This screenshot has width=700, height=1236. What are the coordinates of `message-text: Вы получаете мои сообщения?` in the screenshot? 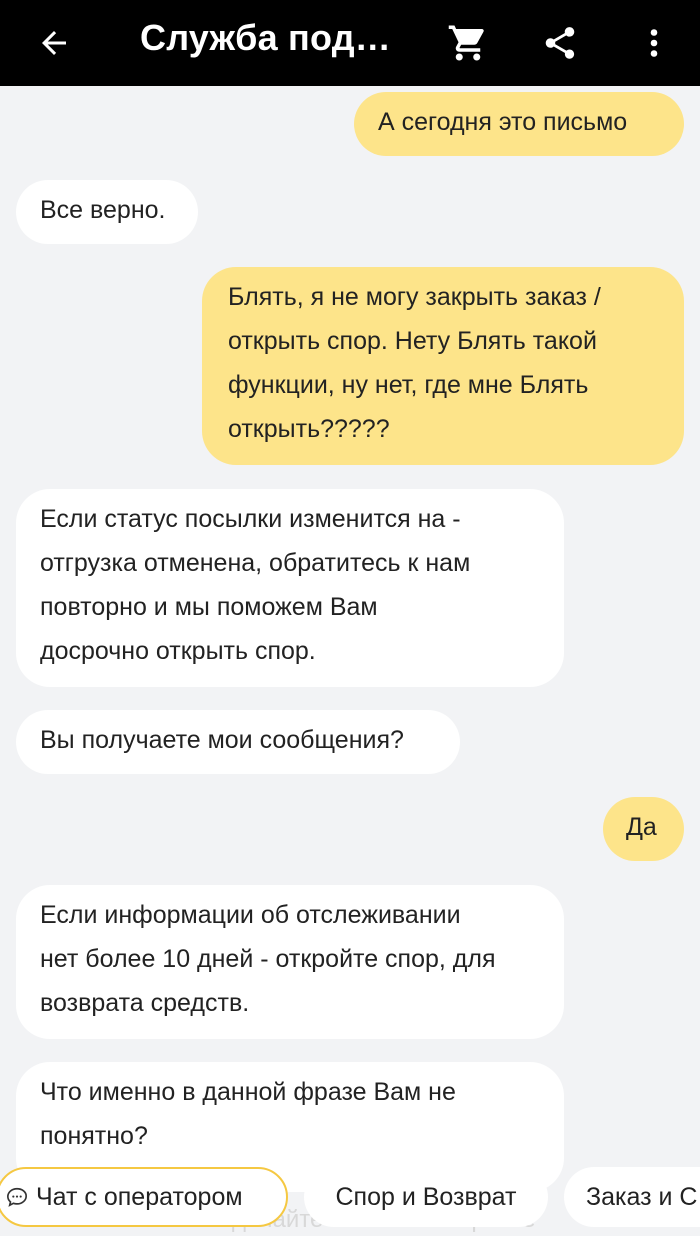 It's located at (222, 740).